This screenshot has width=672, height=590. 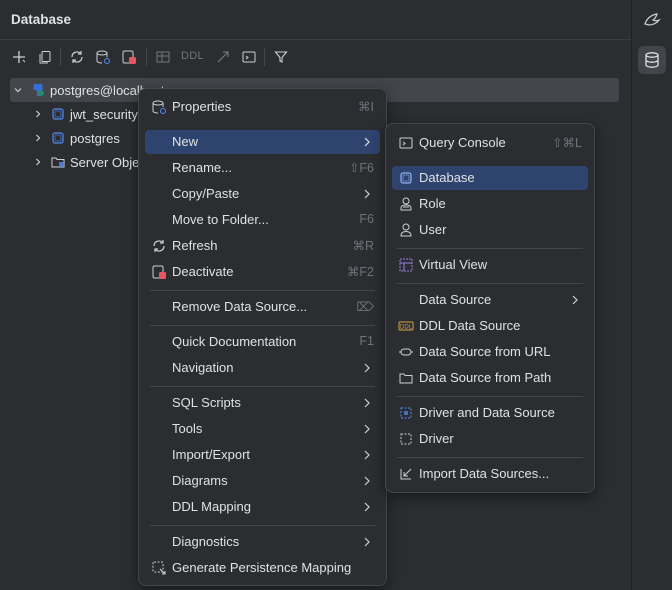 What do you see at coordinates (95, 138) in the screenshot?
I see `tree-item-label: postgres` at bounding box center [95, 138].